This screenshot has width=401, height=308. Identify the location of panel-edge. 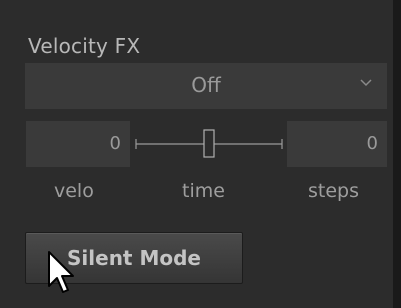
(397, 154).